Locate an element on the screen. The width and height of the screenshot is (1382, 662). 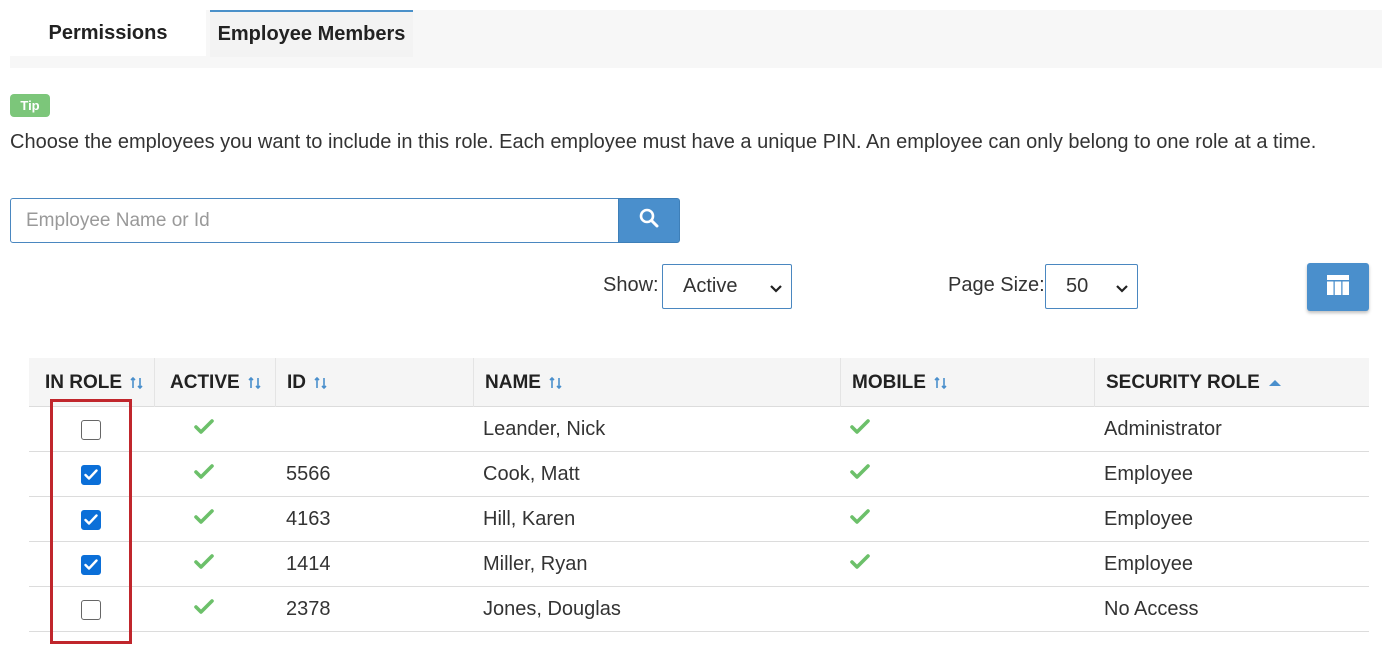
security-role-cell: No Access is located at coordinates (1151, 609).